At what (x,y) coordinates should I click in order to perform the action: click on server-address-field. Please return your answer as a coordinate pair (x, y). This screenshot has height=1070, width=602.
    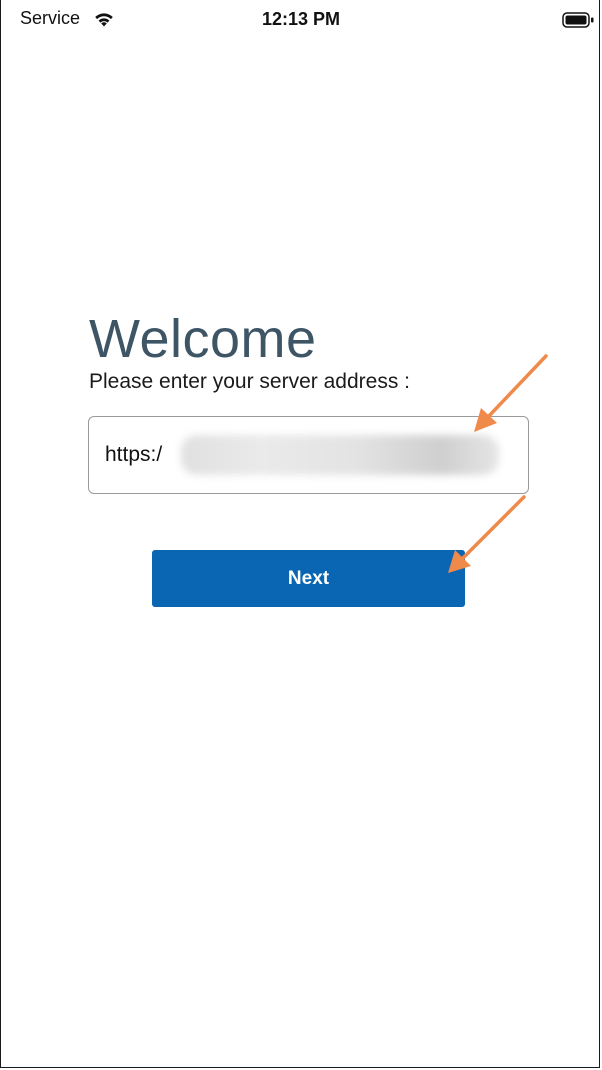
    Looking at the image, I should click on (308, 455).